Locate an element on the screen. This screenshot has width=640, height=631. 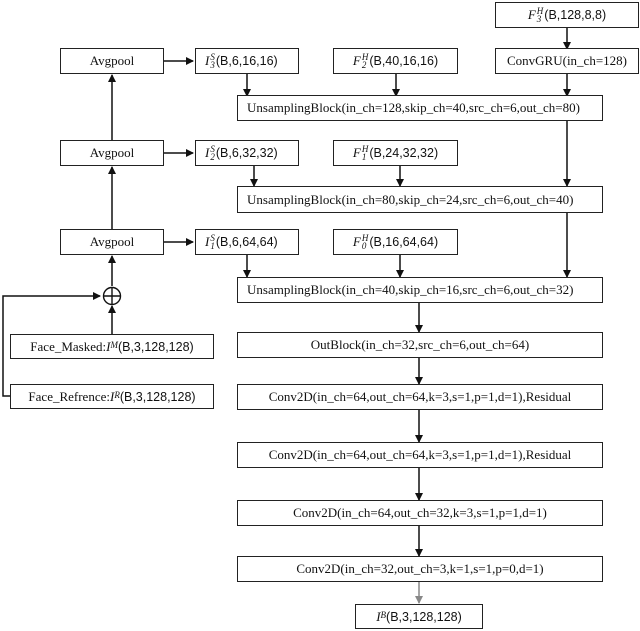
feature-f0h: F H 0 (B,16,64,64) is located at coordinates (395, 242).